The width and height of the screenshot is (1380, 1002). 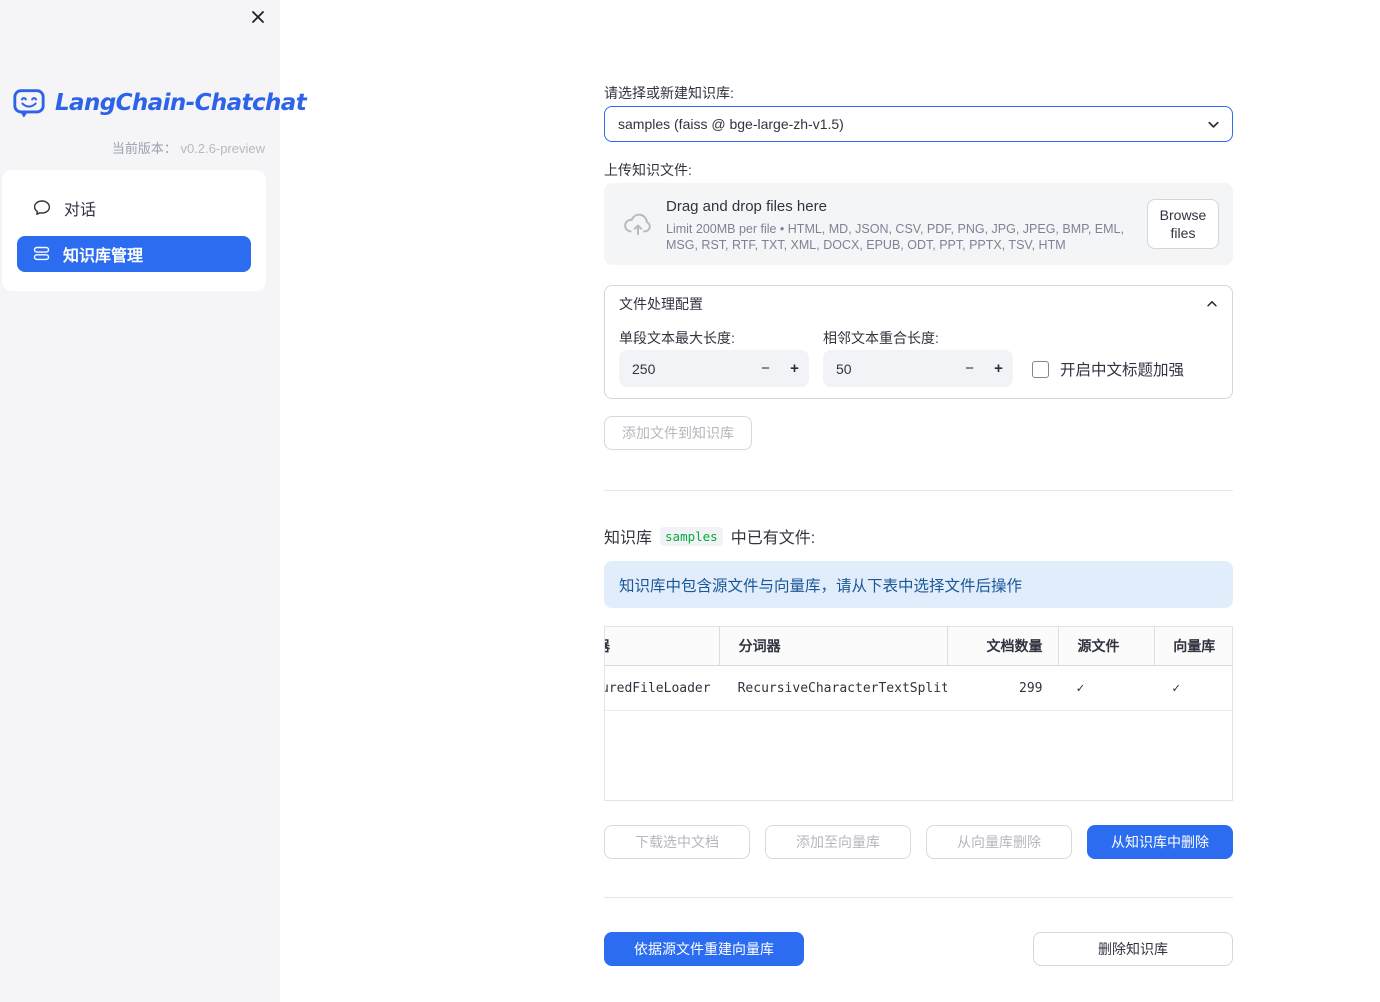 What do you see at coordinates (144, 148) in the screenshot?
I see `version-label: 当前版本：` at bounding box center [144, 148].